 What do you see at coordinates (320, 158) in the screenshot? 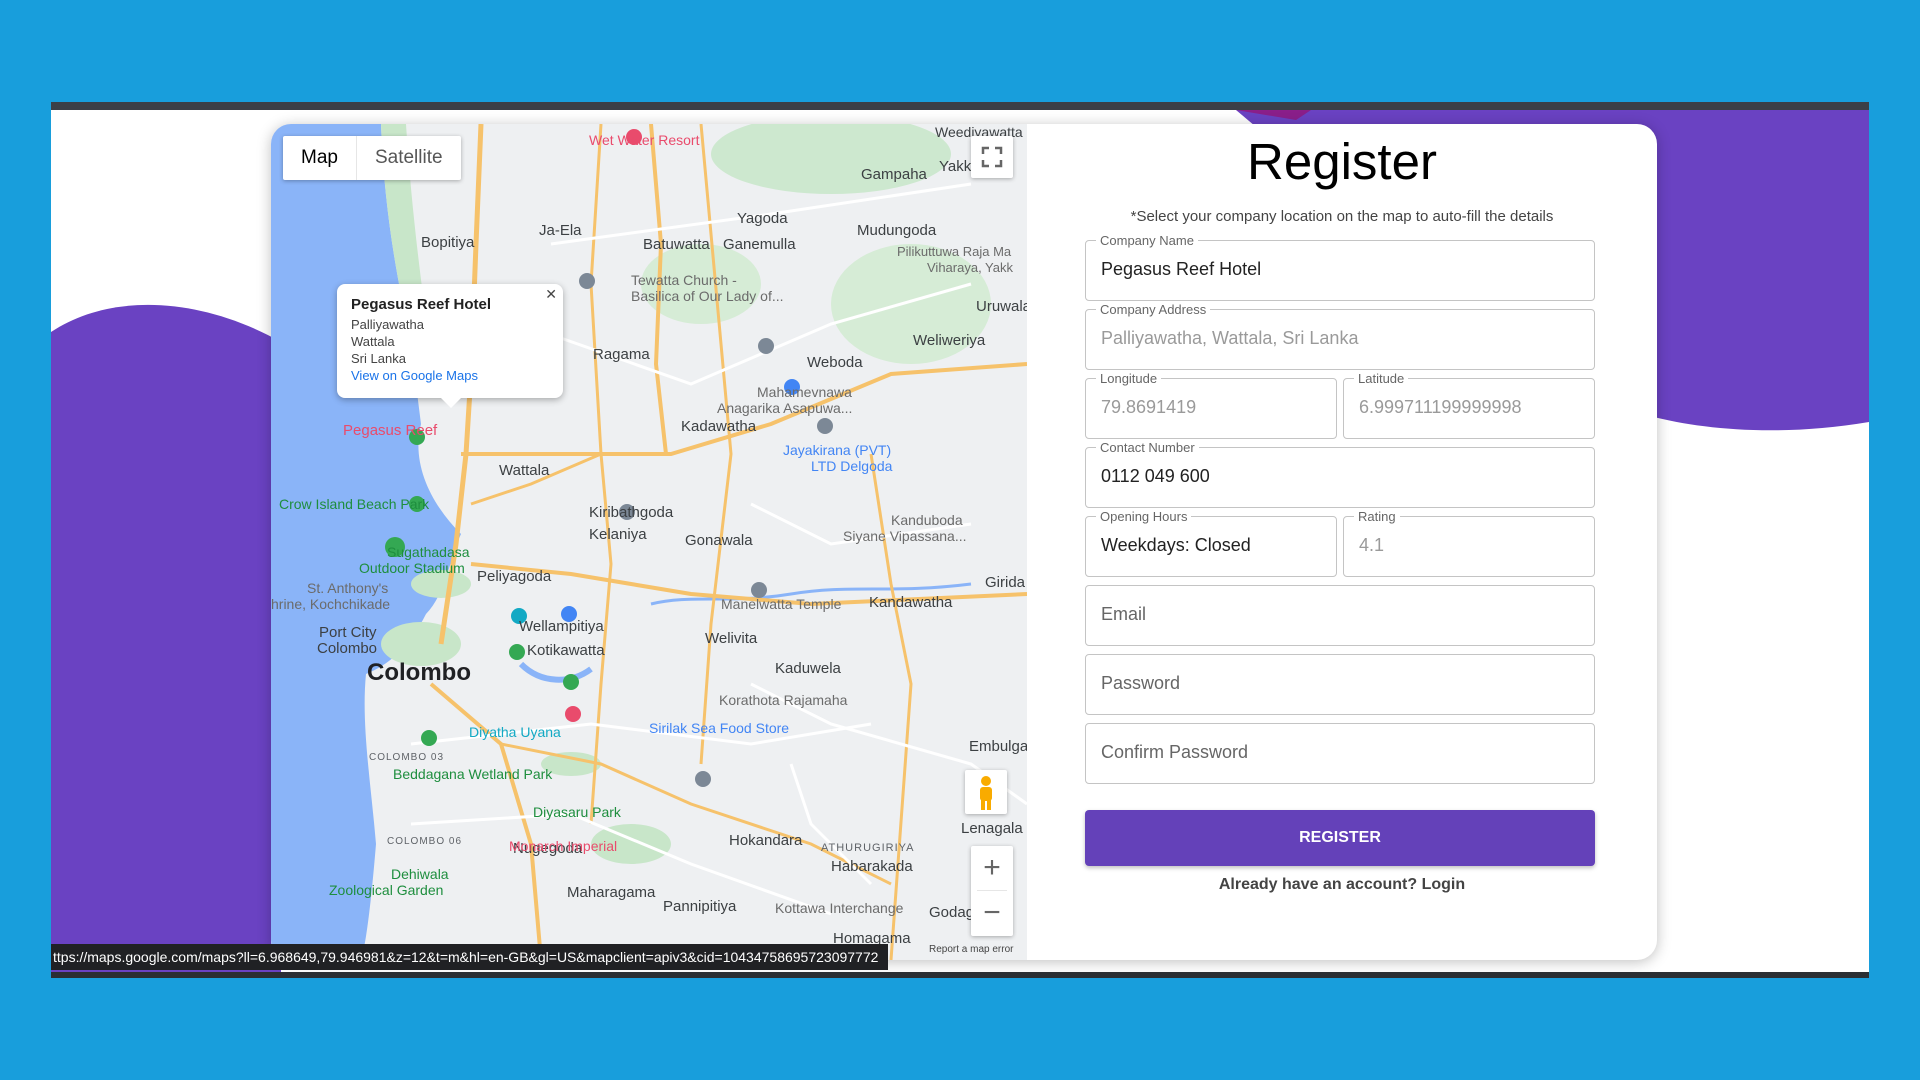
I see `map-view-button: Map` at bounding box center [320, 158].